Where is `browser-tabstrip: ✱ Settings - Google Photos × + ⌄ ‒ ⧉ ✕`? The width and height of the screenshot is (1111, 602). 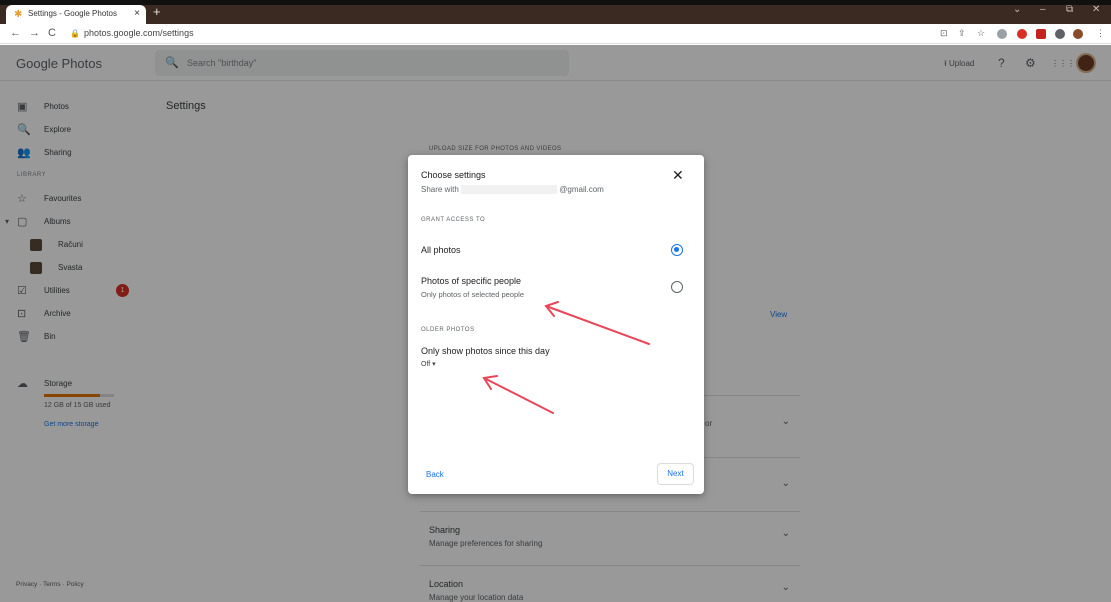
browser-tabstrip: ✱ Settings - Google Photos × + ⌄ ‒ ⧉ ✕ is located at coordinates (555, 12).